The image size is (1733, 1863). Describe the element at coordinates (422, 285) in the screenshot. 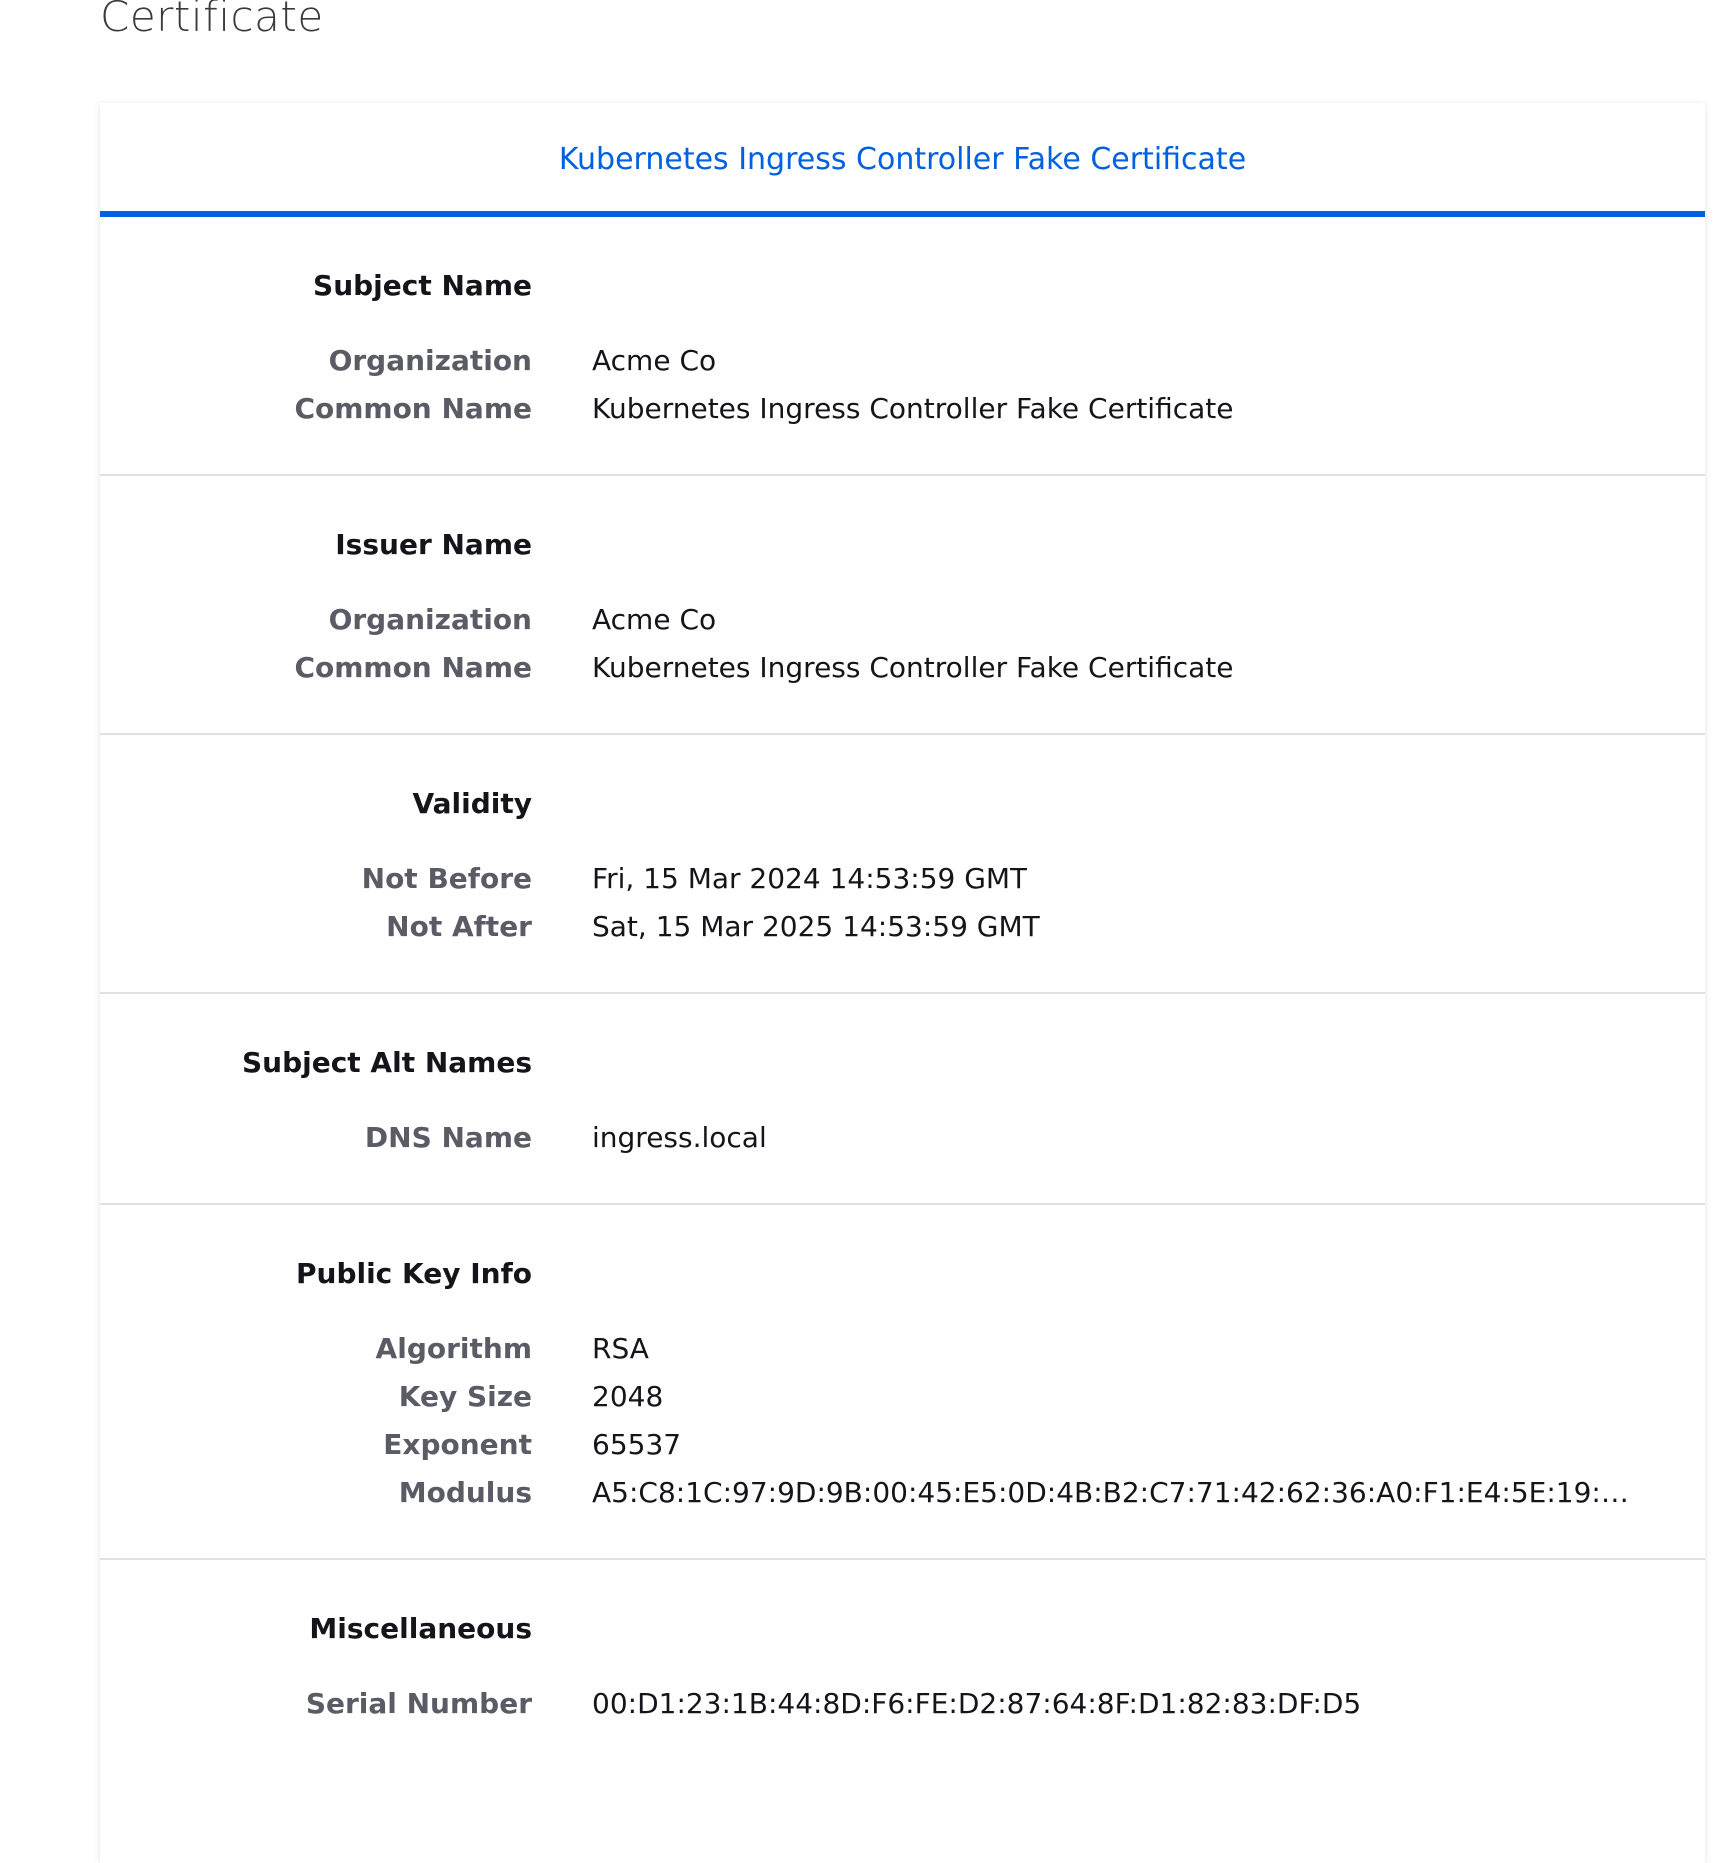

I see `section-title: Subject Name` at that location.